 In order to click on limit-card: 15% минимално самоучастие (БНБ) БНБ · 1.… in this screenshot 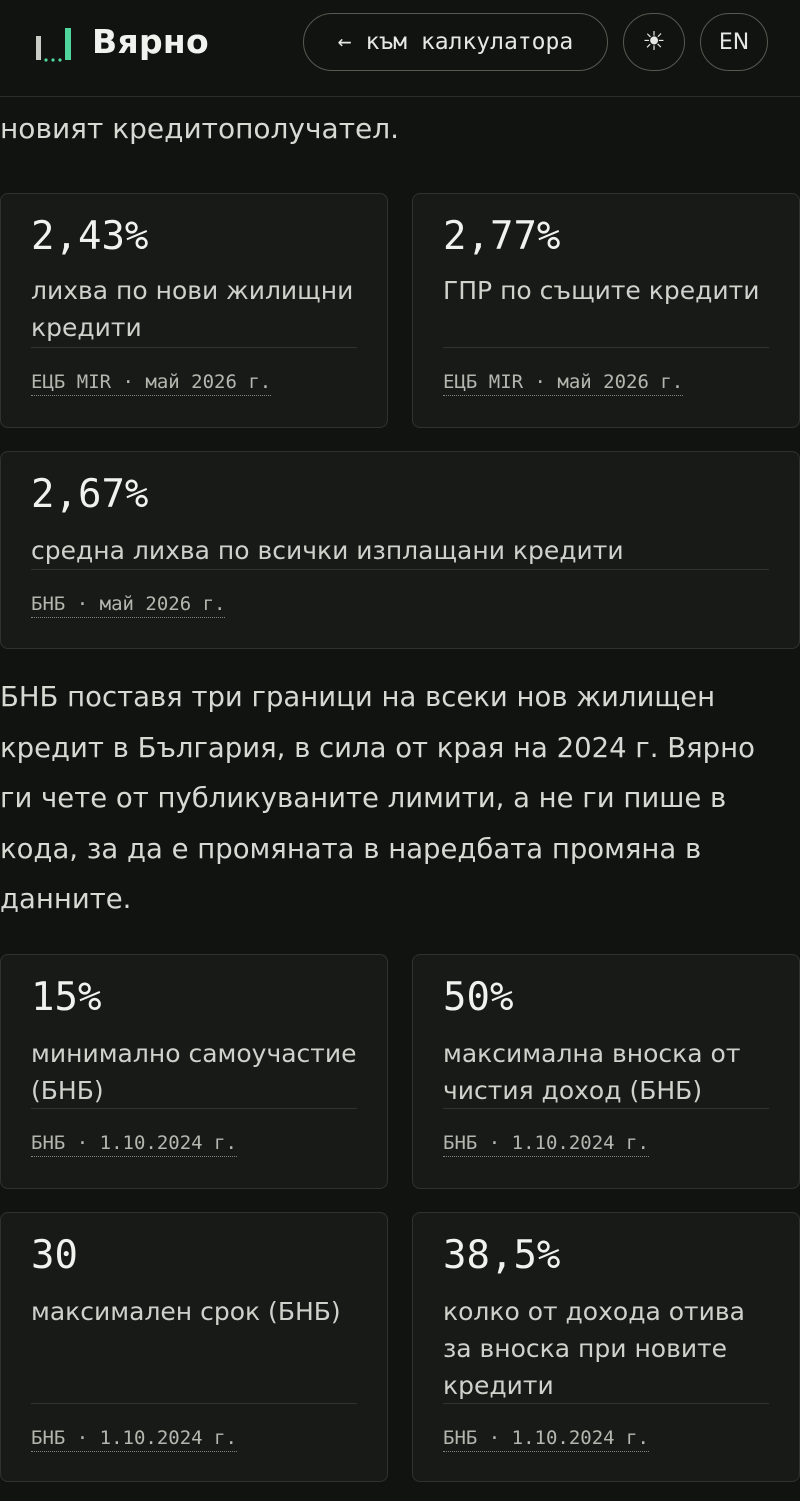, I will do `click(194, 1071)`.